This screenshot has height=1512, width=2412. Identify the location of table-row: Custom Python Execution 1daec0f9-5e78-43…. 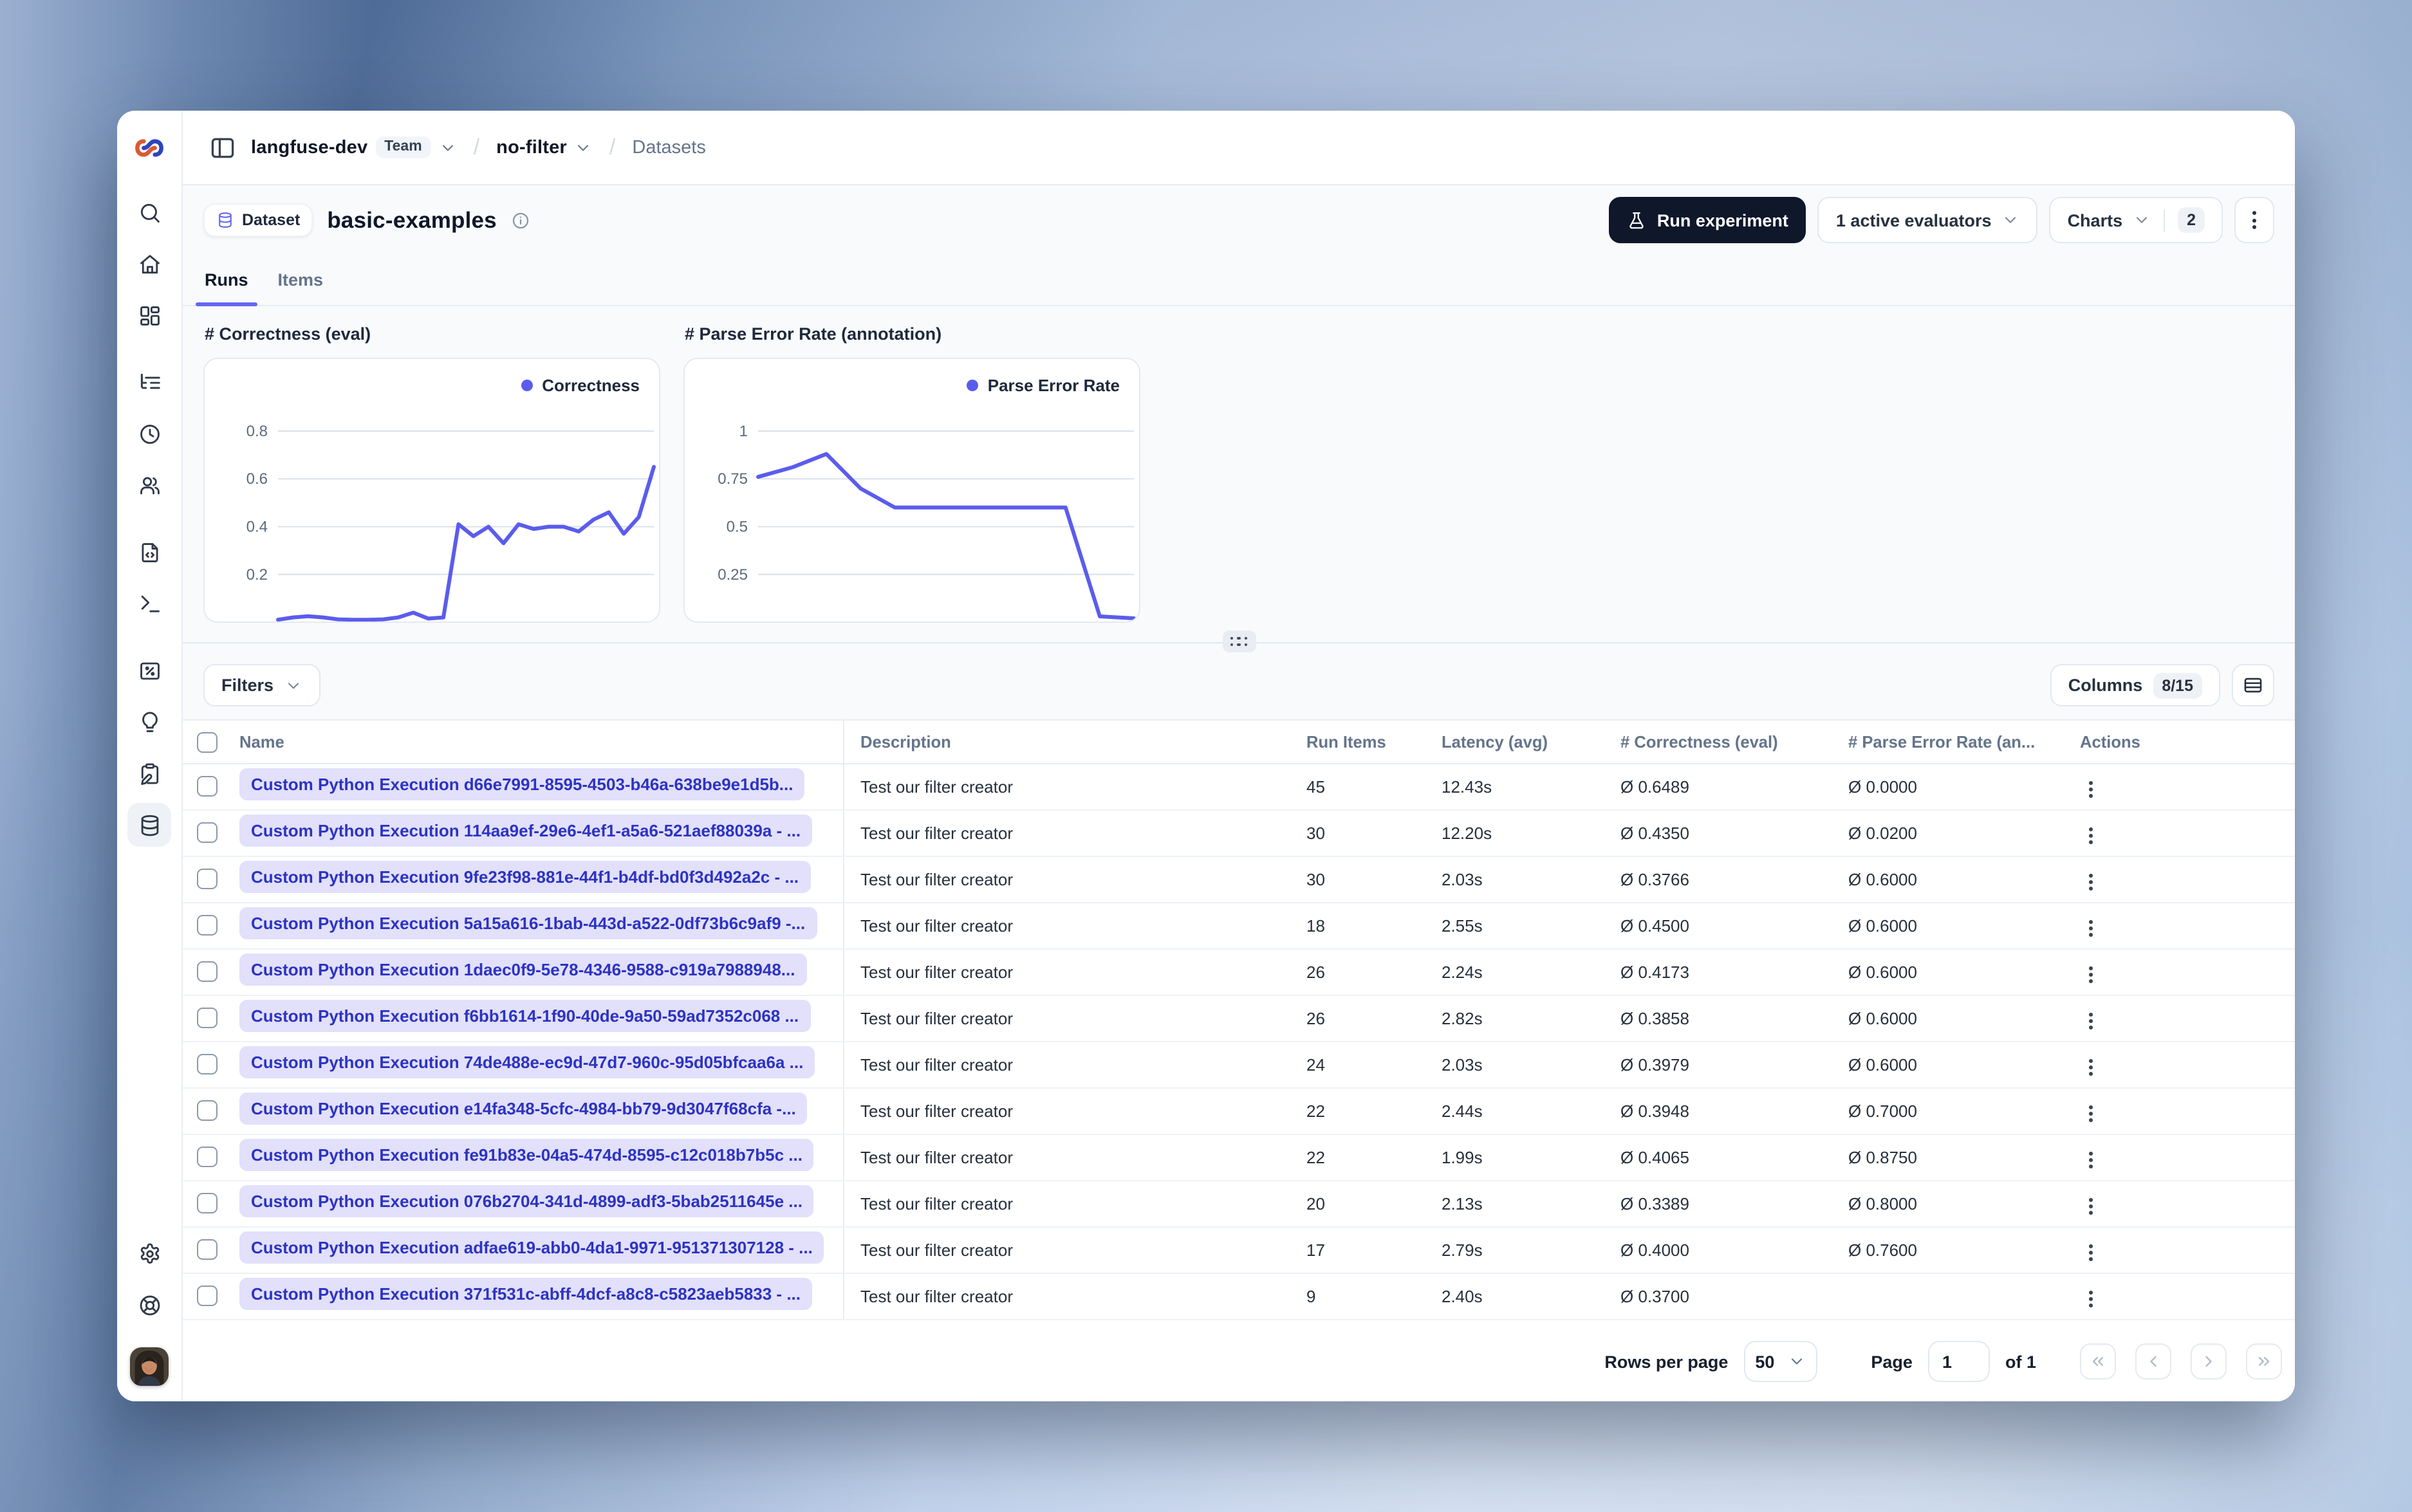
(1239, 971).